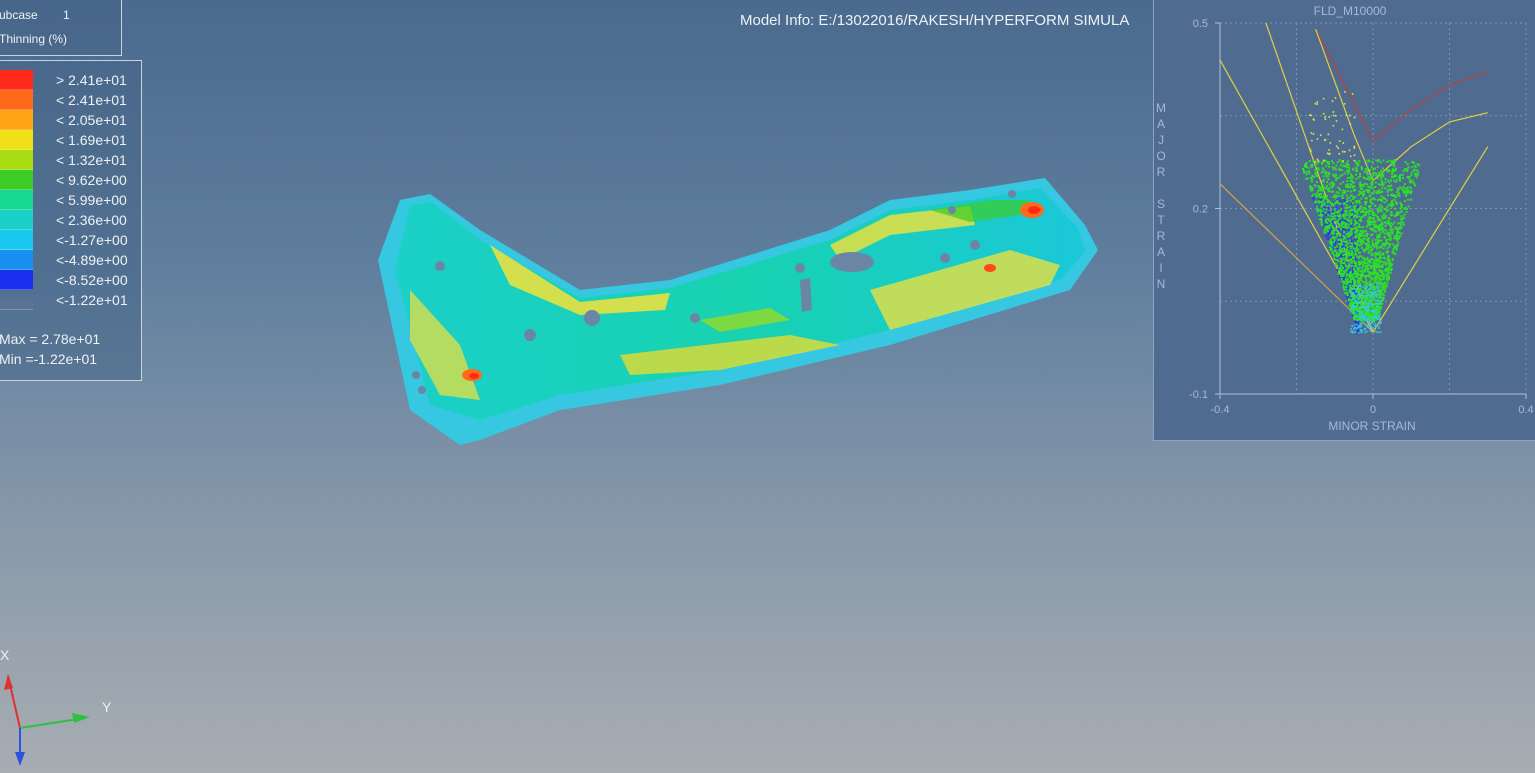 This screenshot has height=773, width=1535. Describe the element at coordinates (852, 262) in the screenshot. I see `mounting-hole-large` at that location.